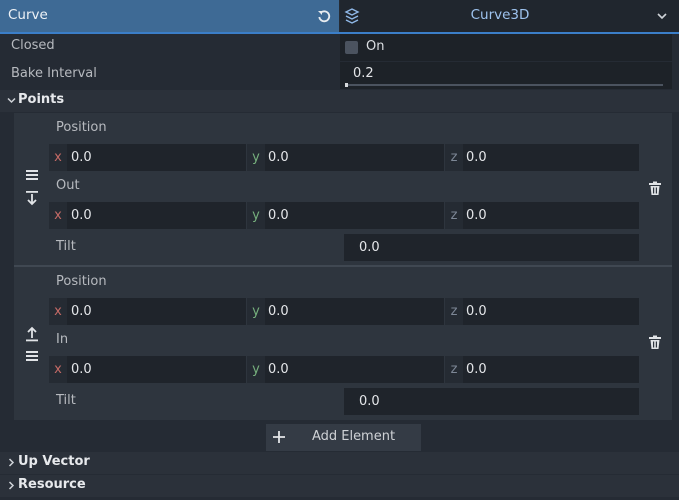 This screenshot has height=500, width=679. I want to click on closed-checkbox, so click(351, 47).